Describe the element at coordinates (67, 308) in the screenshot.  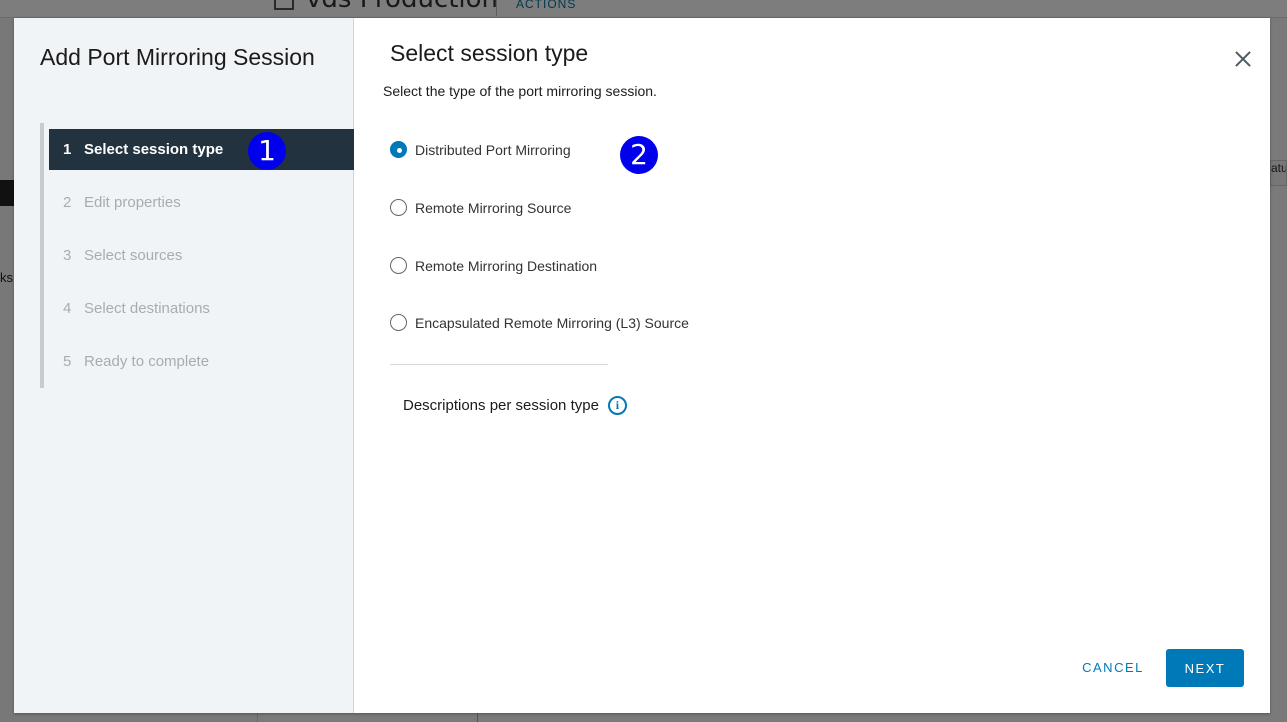
I see `step-number: 4` at that location.